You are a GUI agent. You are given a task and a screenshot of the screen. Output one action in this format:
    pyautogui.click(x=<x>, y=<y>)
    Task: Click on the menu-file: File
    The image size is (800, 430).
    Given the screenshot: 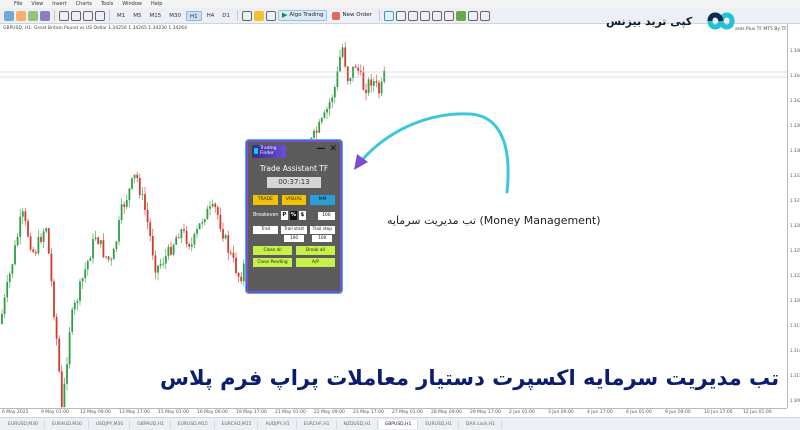 What is the action you would take?
    pyautogui.click(x=18, y=4)
    